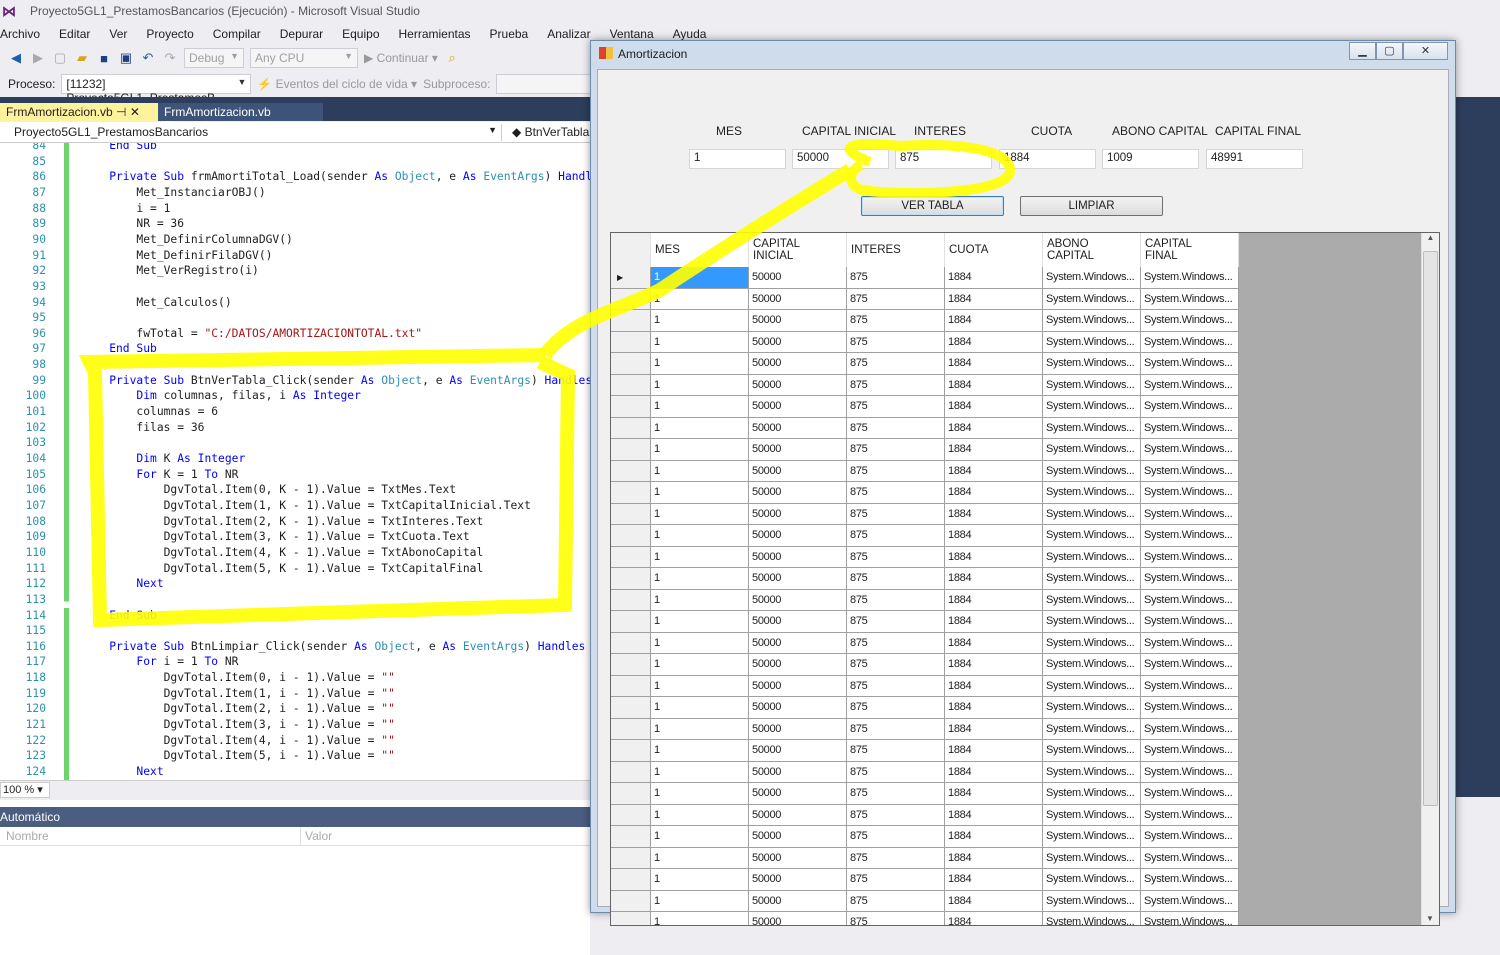 Image resolution: width=1500 pixels, height=955 pixels. Describe the element at coordinates (798, 250) in the screenshot. I see `column-header: CAPITAL INICIAL` at that location.